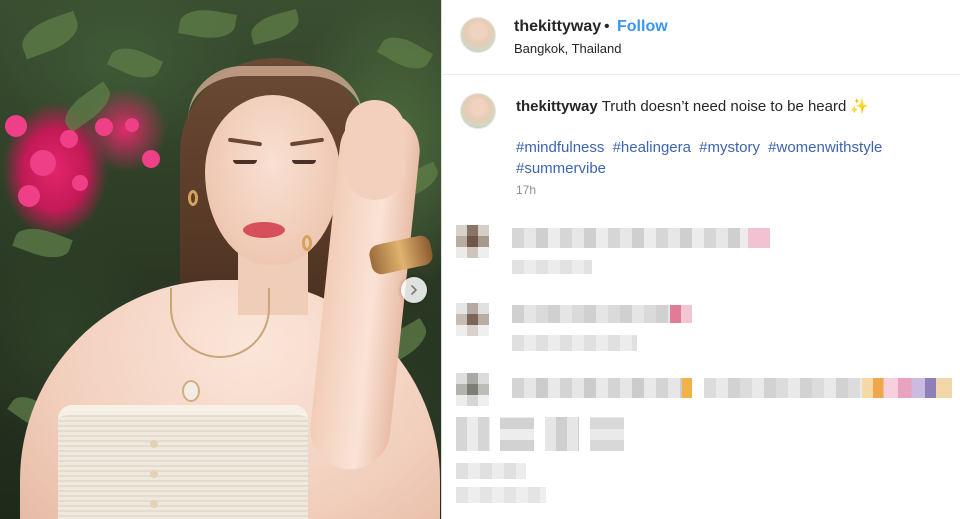 The height and width of the screenshot is (519, 960). What do you see at coordinates (724, 106) in the screenshot?
I see `caption-text: Truth doesn’t need noise to be heard` at bounding box center [724, 106].